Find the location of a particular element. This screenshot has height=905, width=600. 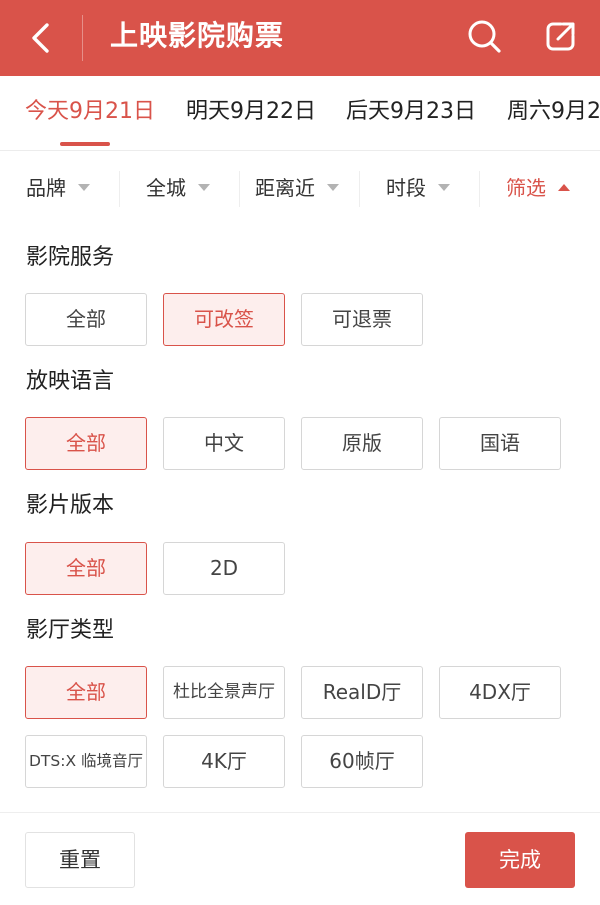

tab-date-2: 后天9月23日 is located at coordinates (411, 112).